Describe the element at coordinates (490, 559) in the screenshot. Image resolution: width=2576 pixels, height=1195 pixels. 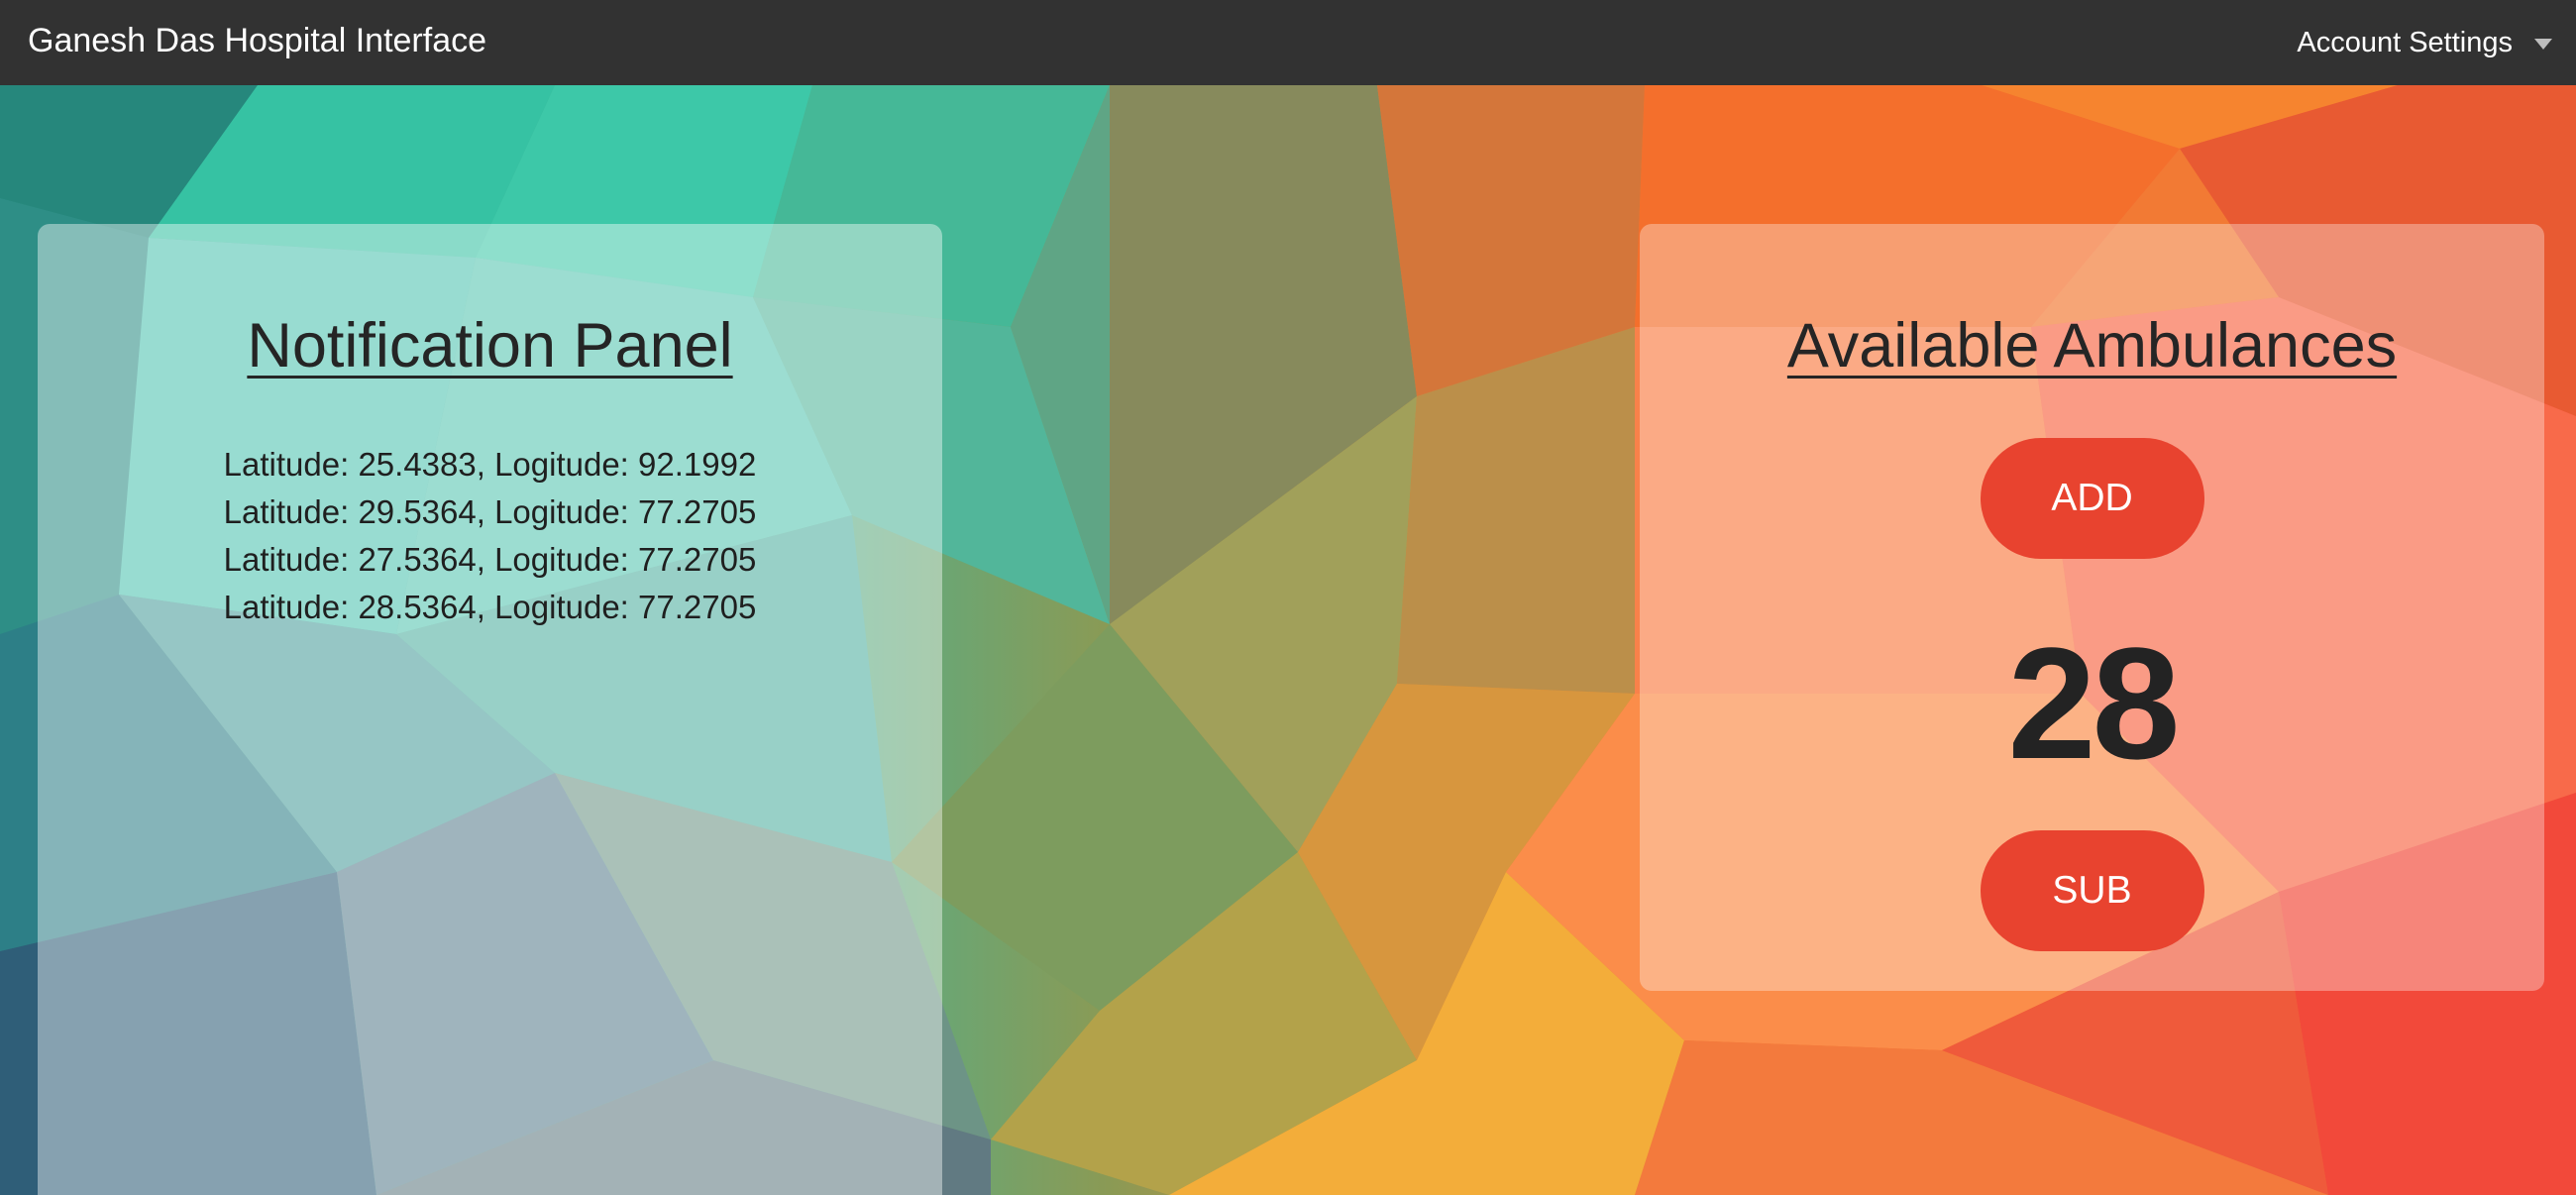
I see `notification-item: Latitude: 27.5364, Logitude: 77.2705` at that location.